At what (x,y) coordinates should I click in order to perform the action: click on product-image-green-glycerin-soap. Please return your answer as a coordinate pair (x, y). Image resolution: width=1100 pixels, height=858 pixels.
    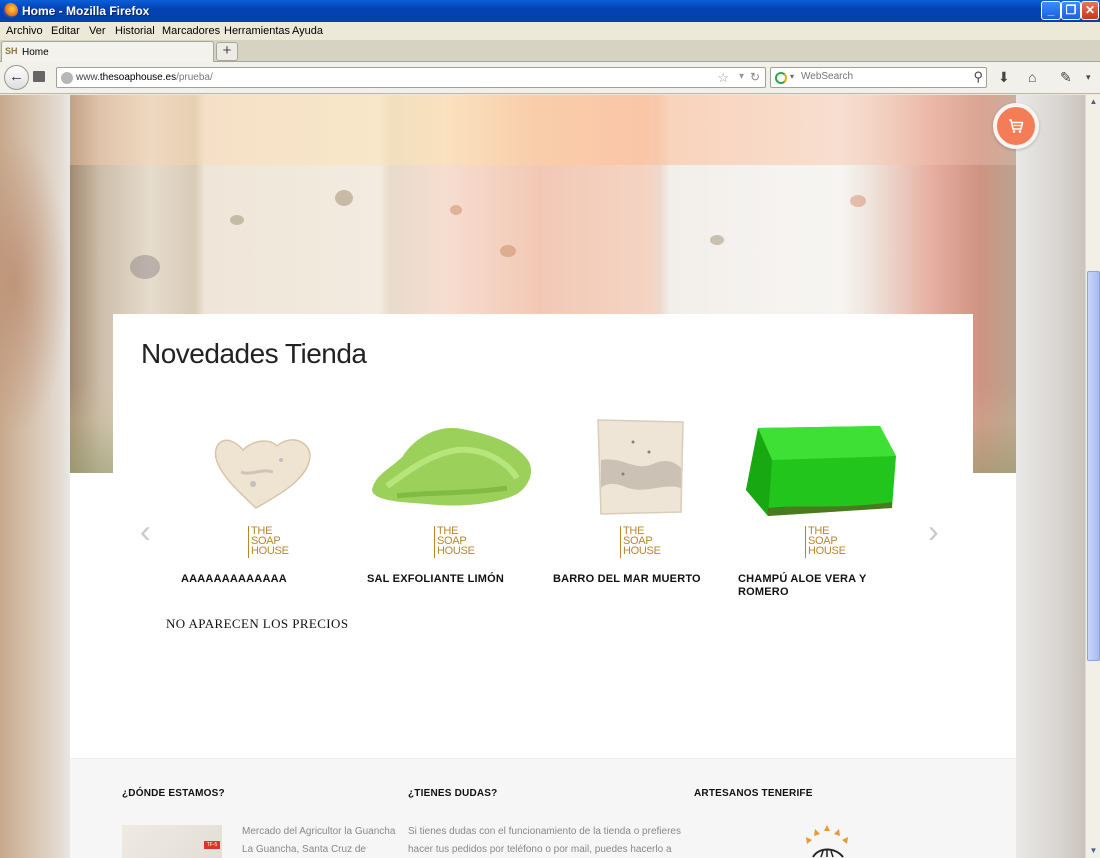
    Looking at the image, I should click on (823, 467).